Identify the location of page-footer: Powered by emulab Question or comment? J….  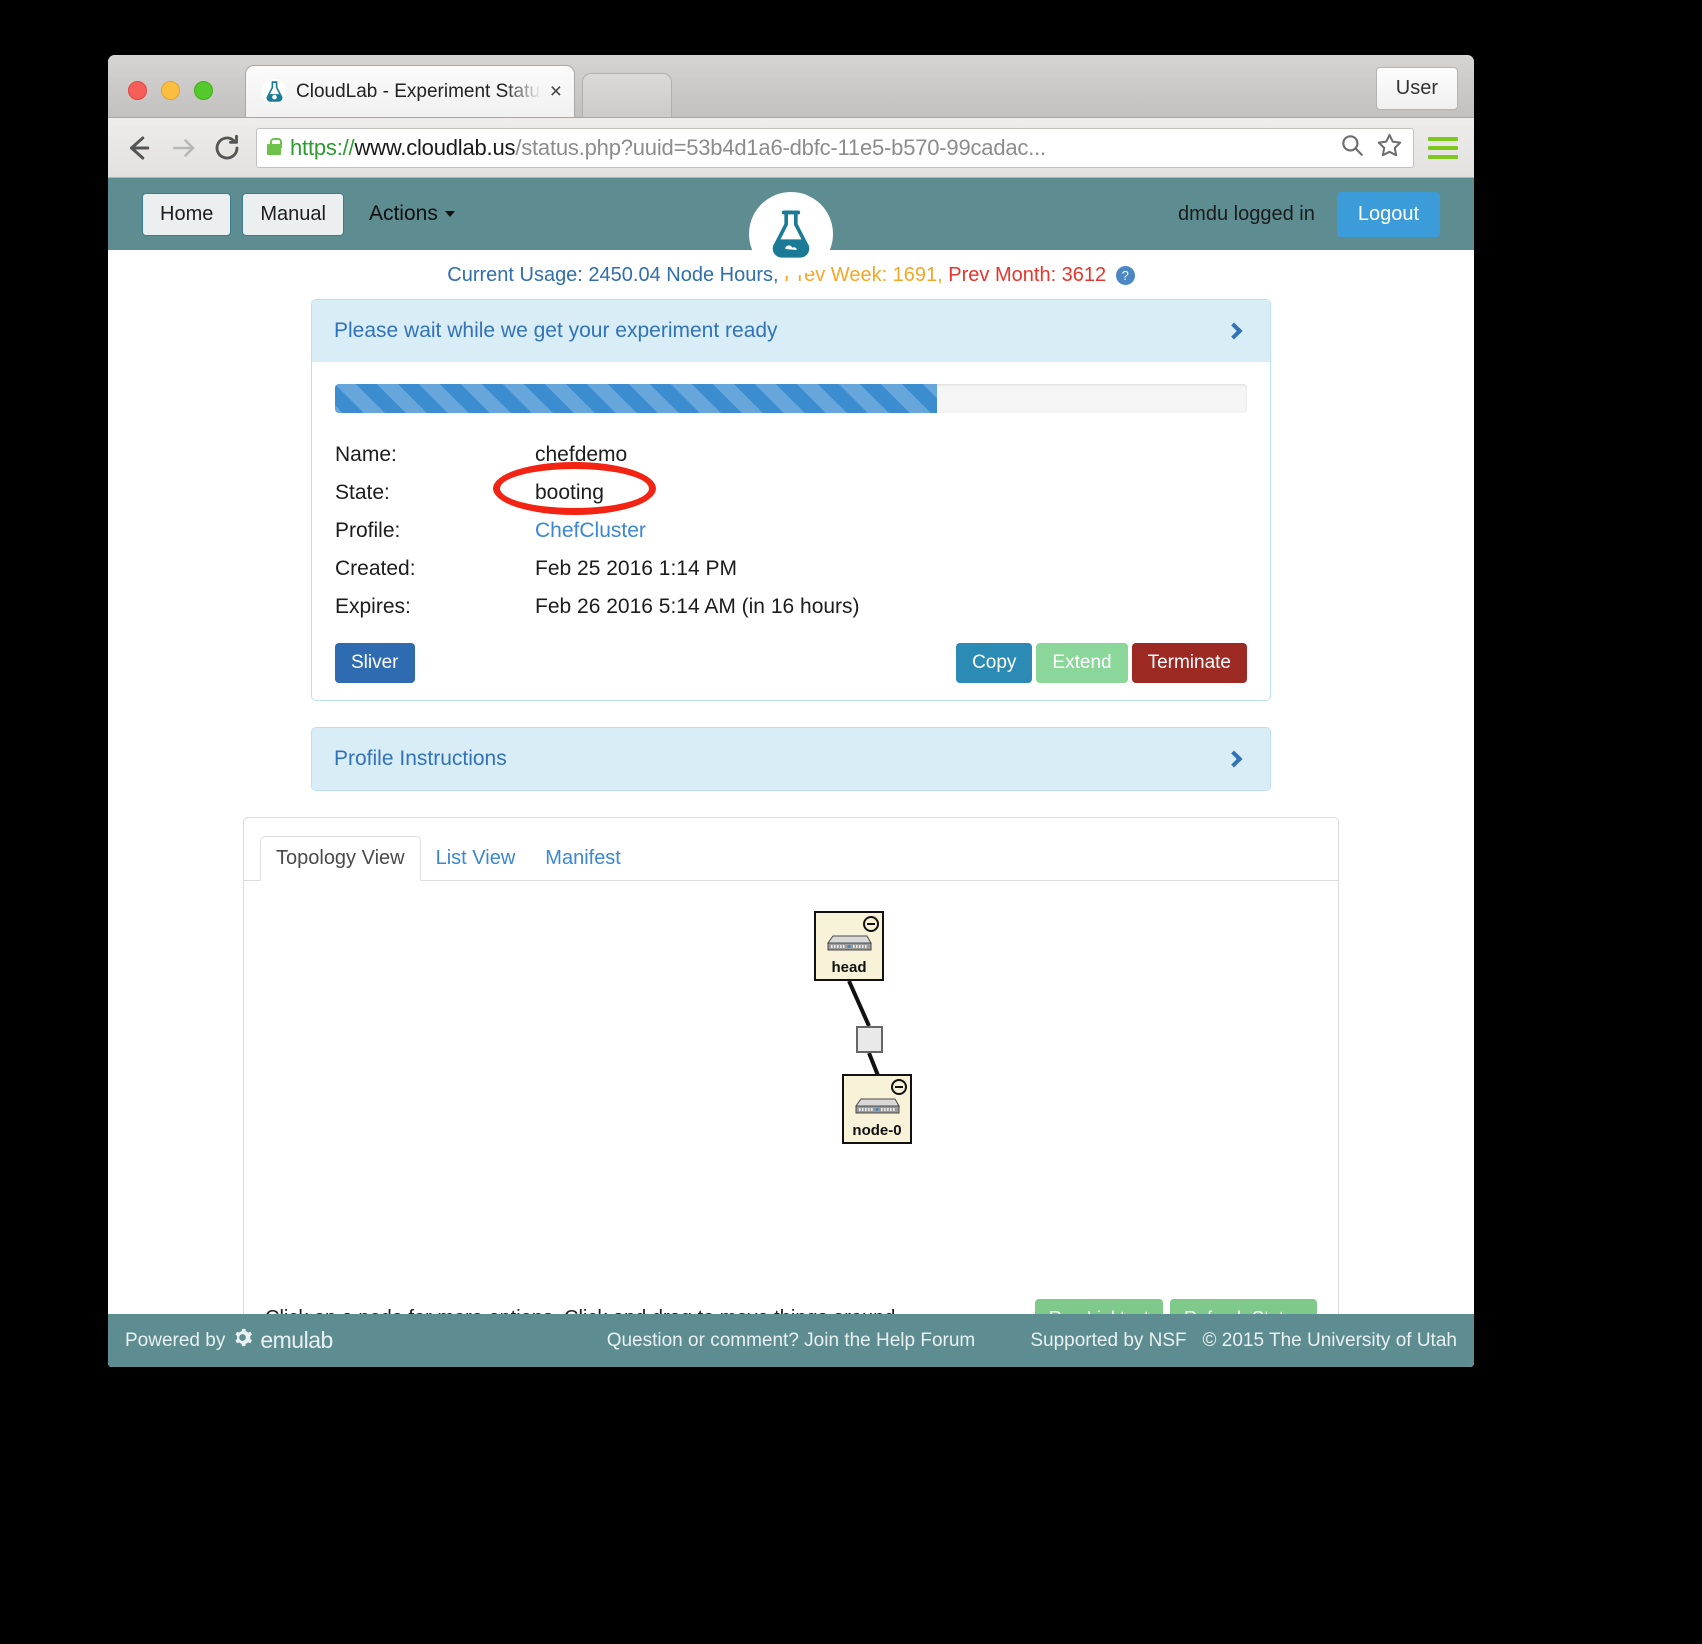
(791, 1340).